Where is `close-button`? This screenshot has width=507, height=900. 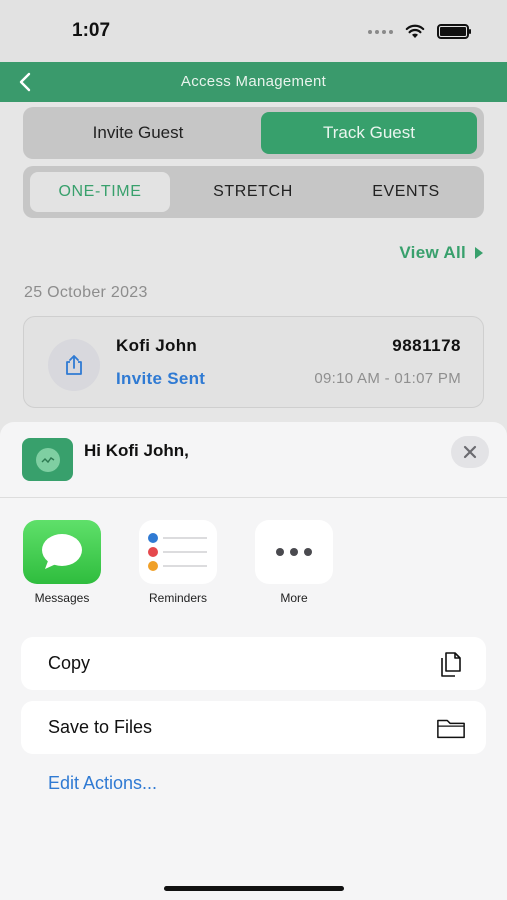 close-button is located at coordinates (470, 452).